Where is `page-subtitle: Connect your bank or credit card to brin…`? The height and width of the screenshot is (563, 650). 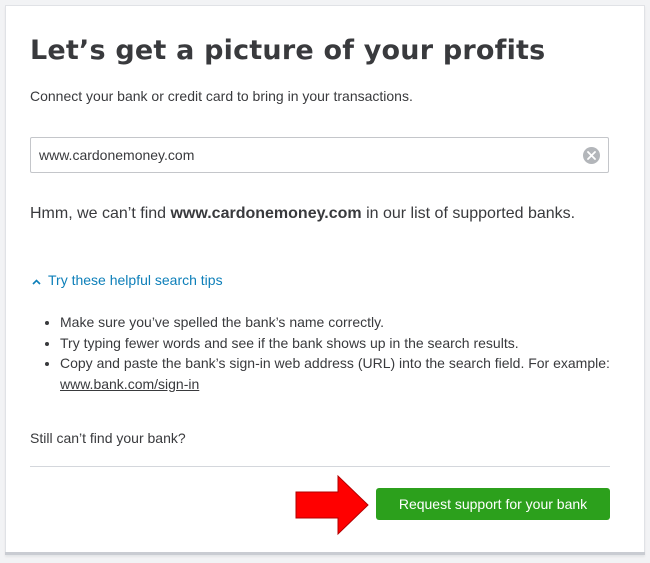
page-subtitle: Connect your bank or credit card to brin… is located at coordinates (221, 96).